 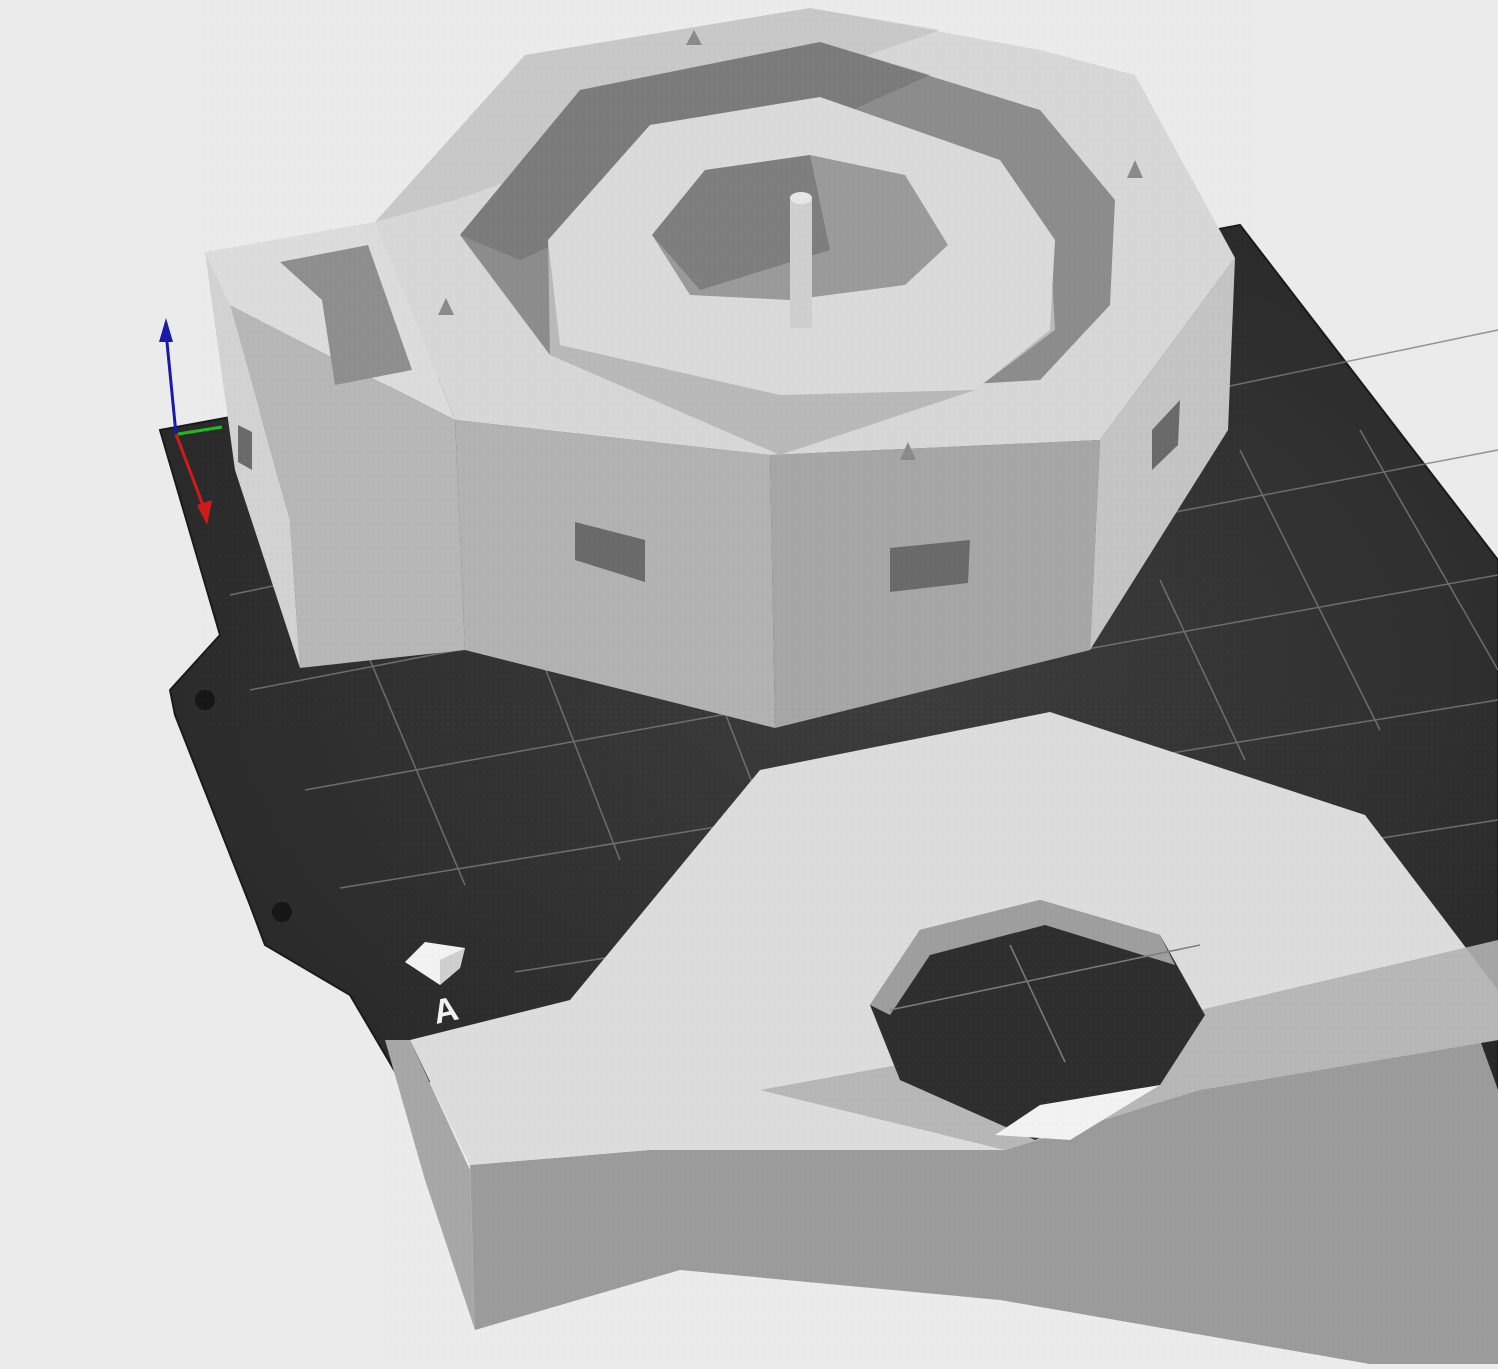 I want to click on center-pillar-top, so click(x=801, y=198).